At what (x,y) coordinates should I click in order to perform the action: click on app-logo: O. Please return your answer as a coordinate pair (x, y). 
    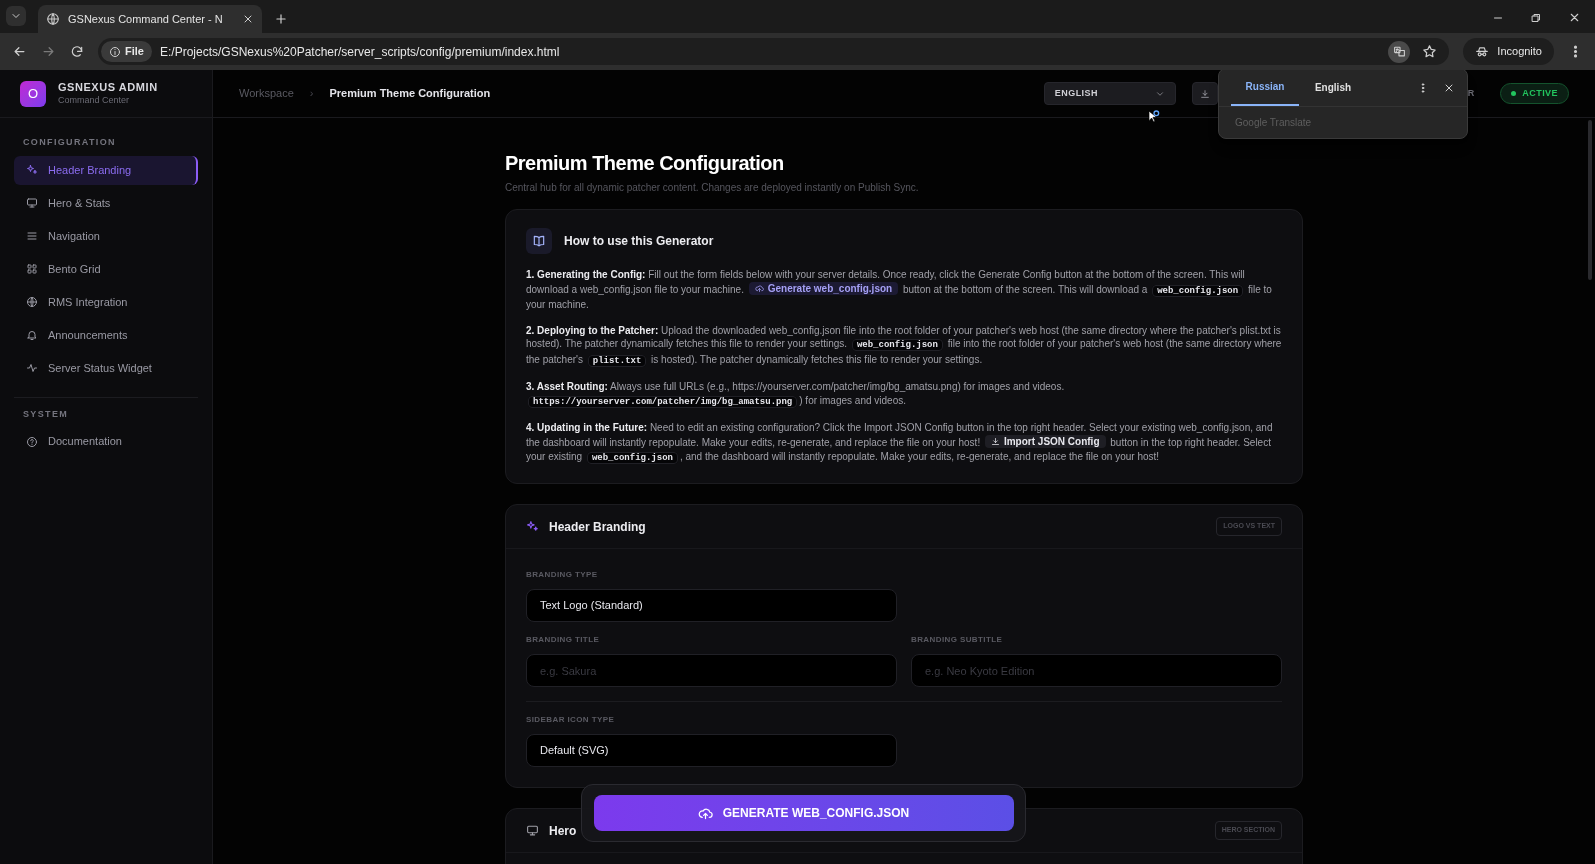
    Looking at the image, I should click on (33, 93).